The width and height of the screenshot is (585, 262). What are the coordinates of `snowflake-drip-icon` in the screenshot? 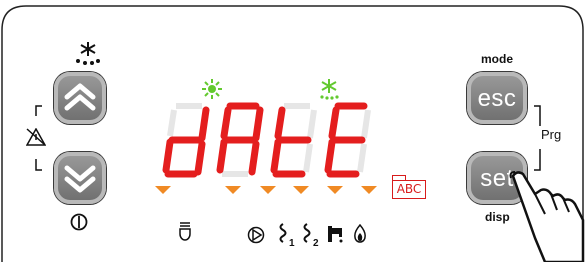 It's located at (88, 53).